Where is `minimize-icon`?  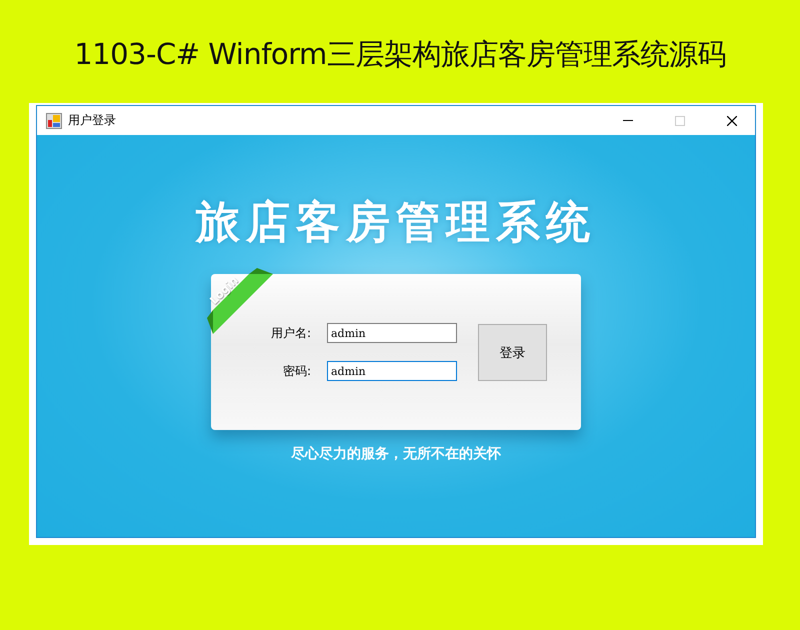
minimize-icon is located at coordinates (628, 120).